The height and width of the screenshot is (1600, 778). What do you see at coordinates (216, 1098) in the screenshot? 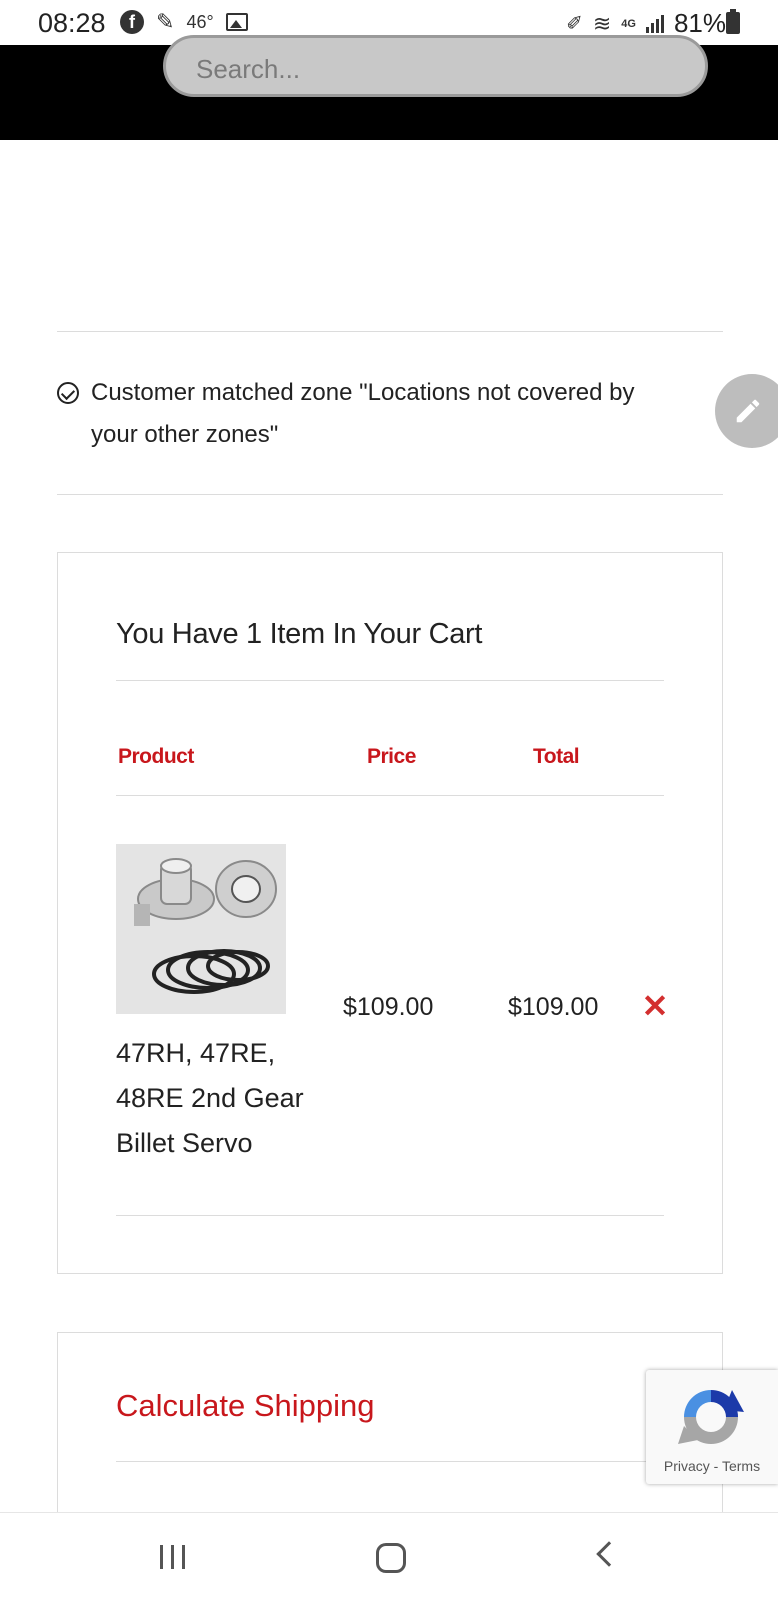
I see `product-name: 47RH, 47RE, 48RE 2nd Gear Billet Servo` at bounding box center [216, 1098].